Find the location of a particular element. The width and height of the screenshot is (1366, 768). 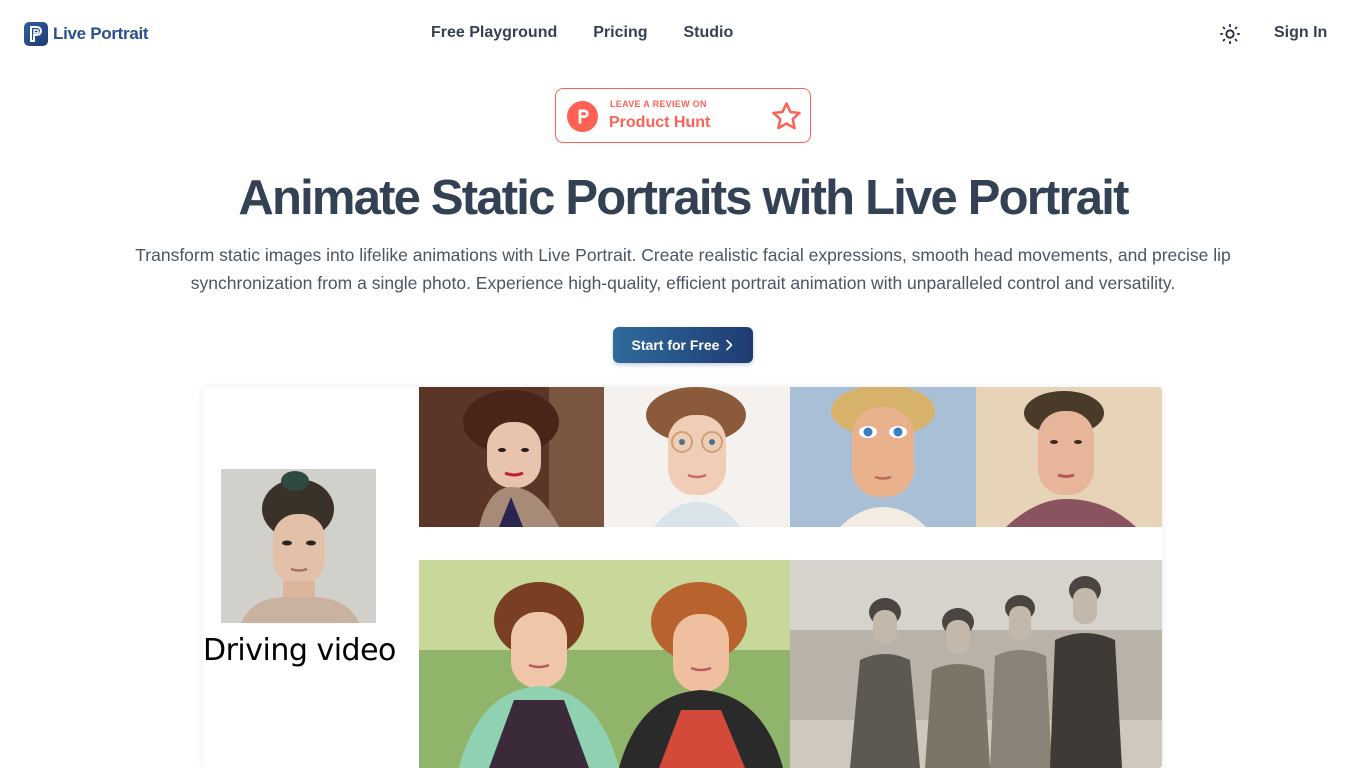

badge-caption: LEAVE A REVIEW ON is located at coordinates (658, 104).